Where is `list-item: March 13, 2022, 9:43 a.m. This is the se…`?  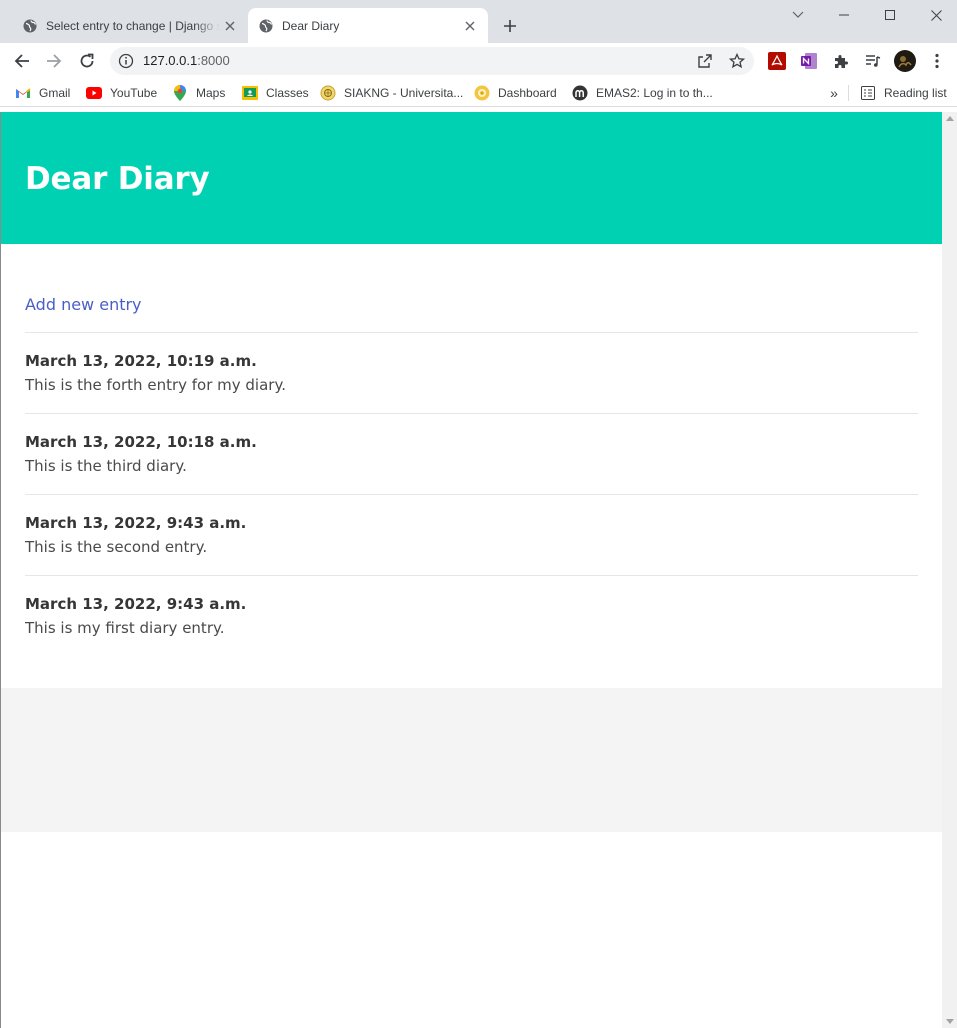 list-item: March 13, 2022, 9:43 a.m. This is the se… is located at coordinates (471, 534).